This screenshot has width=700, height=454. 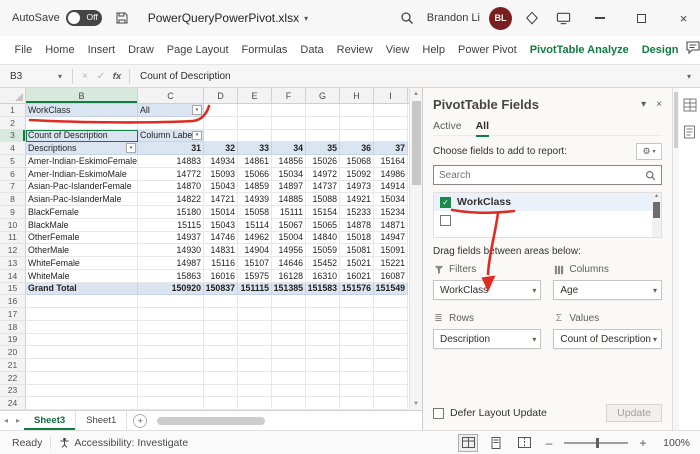 What do you see at coordinates (289, 123) in the screenshot?
I see `cell-F2` at bounding box center [289, 123].